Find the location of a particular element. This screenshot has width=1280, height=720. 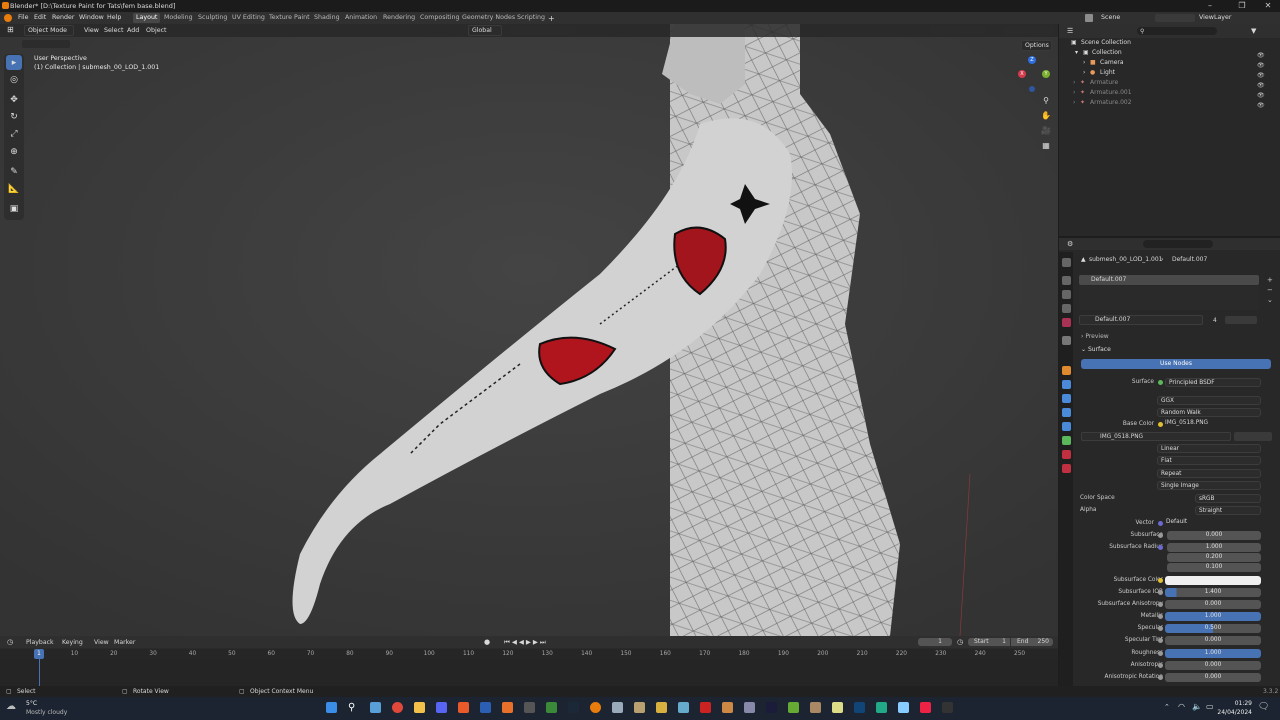

end-frame-field: End 250 is located at coordinates (1032, 642).